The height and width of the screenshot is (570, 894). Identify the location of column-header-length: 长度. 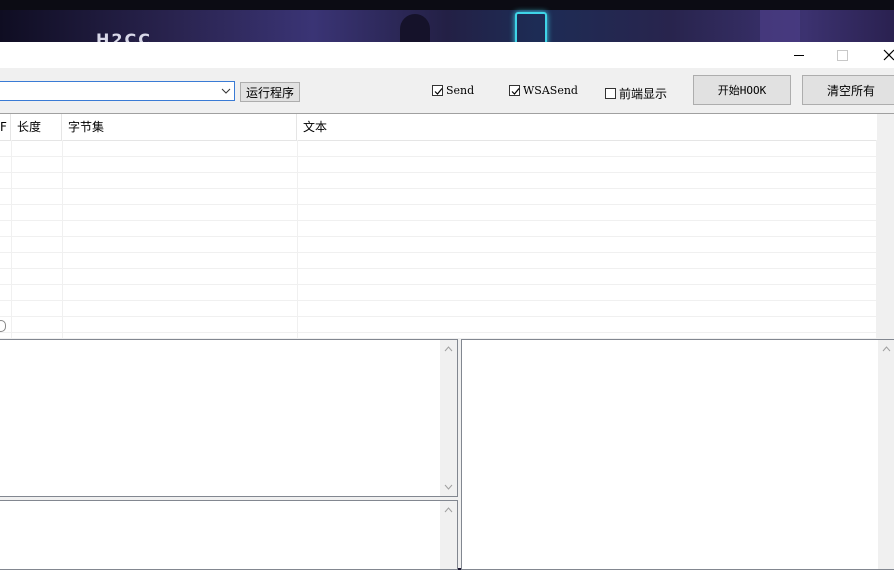
(36, 127).